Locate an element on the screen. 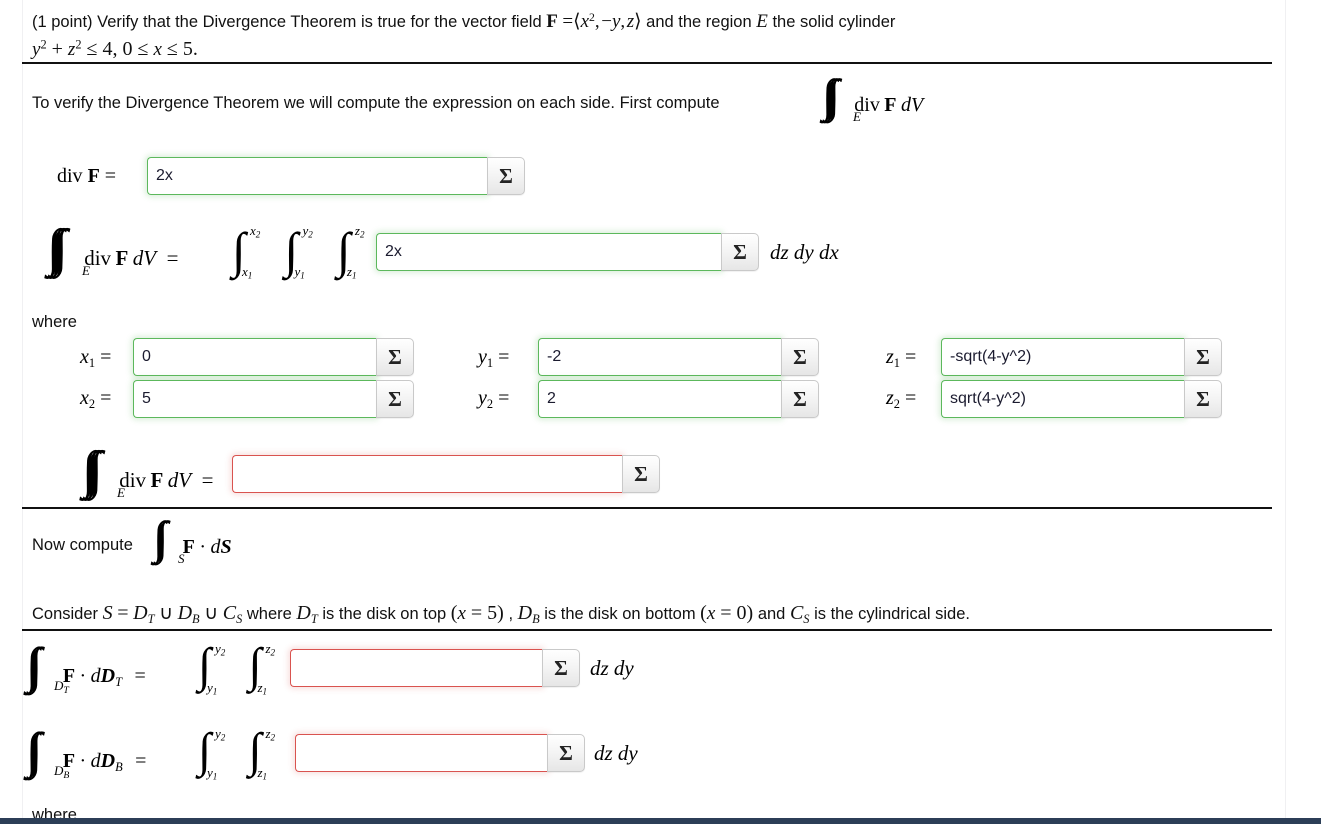 The height and width of the screenshot is (824, 1321). points-label: (1 point) is located at coordinates (62, 22).